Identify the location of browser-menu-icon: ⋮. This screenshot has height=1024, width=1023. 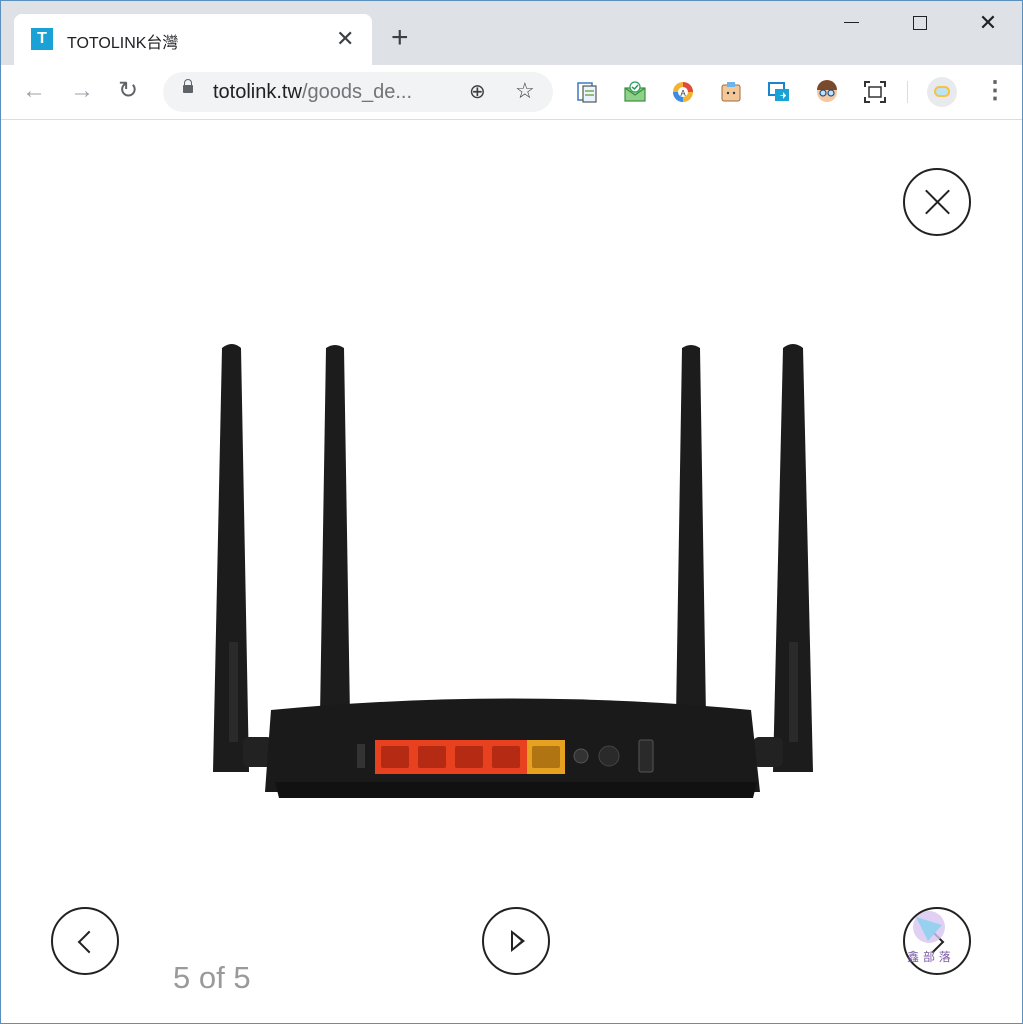
(995, 91).